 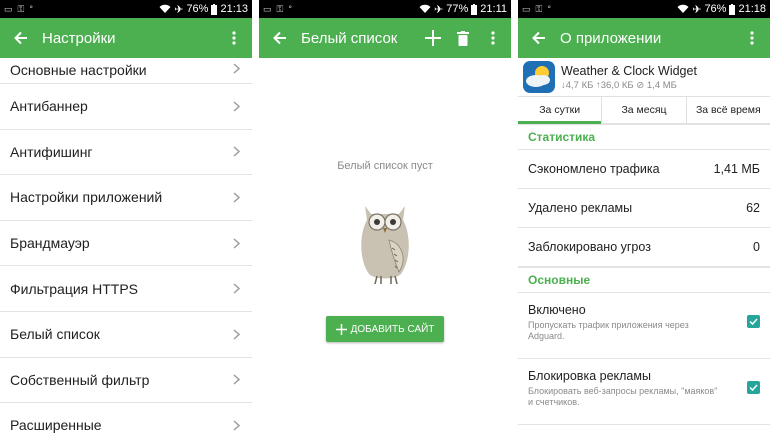 I want to click on toolbar: О приложении, so click(x=644, y=38).